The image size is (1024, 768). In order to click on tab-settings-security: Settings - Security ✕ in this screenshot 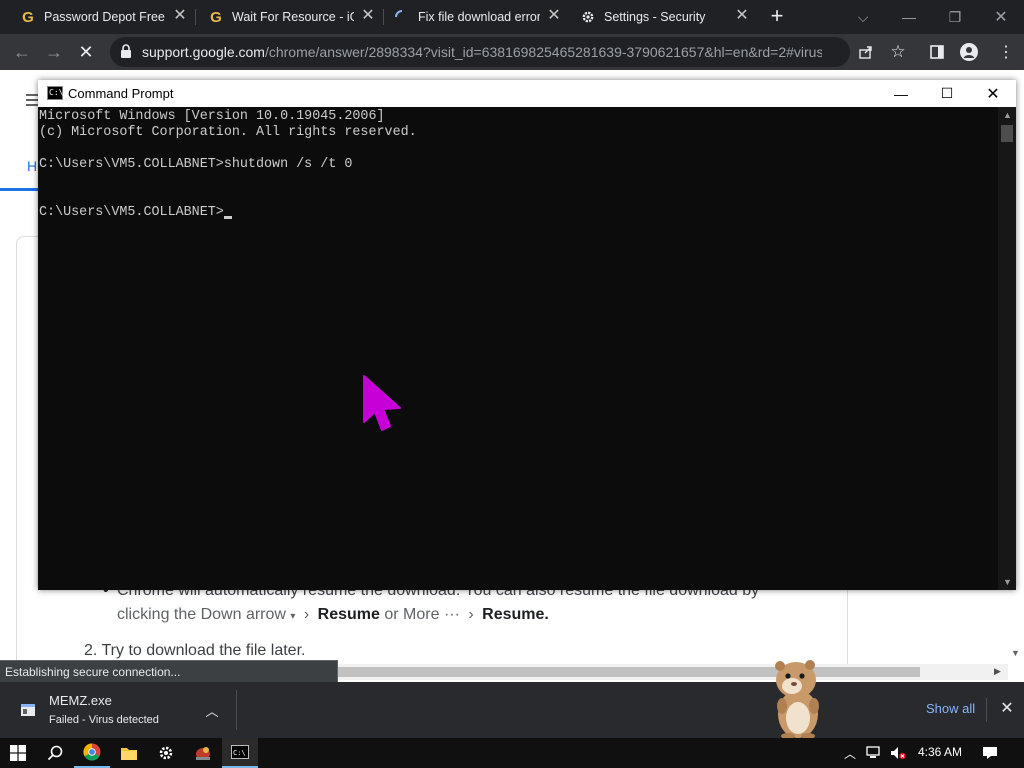, I will do `click(663, 17)`.